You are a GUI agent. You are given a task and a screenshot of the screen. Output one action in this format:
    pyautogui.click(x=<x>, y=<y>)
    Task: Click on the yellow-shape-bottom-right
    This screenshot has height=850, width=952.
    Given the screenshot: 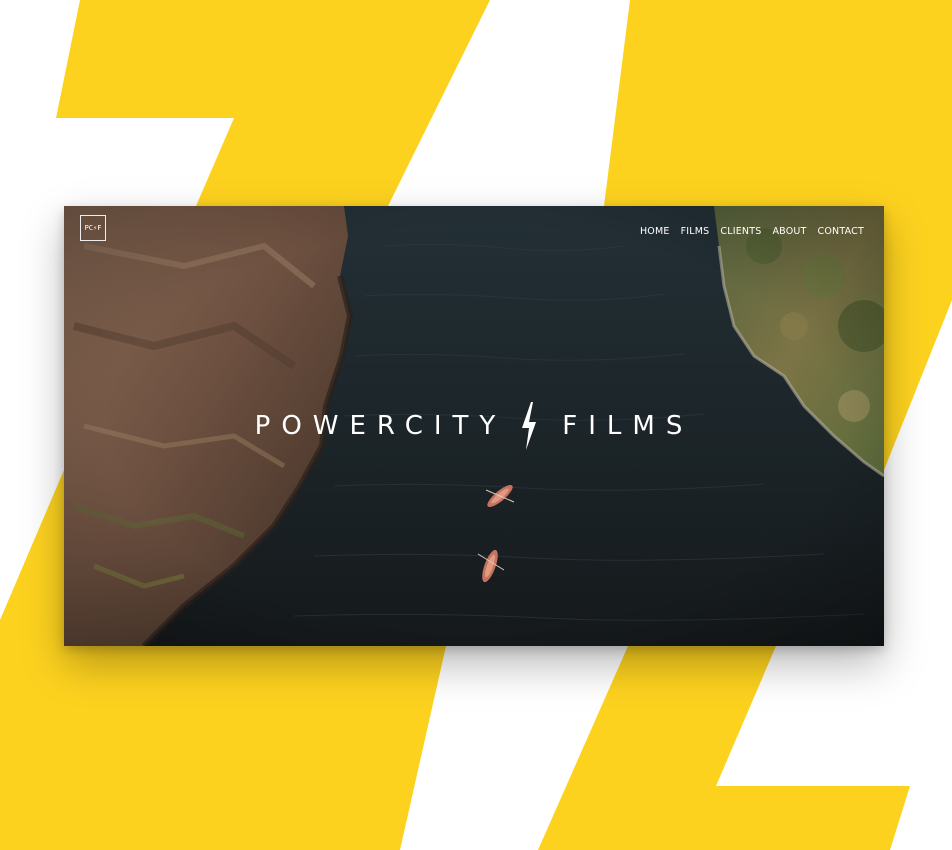 What is the action you would take?
    pyautogui.click(x=724, y=748)
    